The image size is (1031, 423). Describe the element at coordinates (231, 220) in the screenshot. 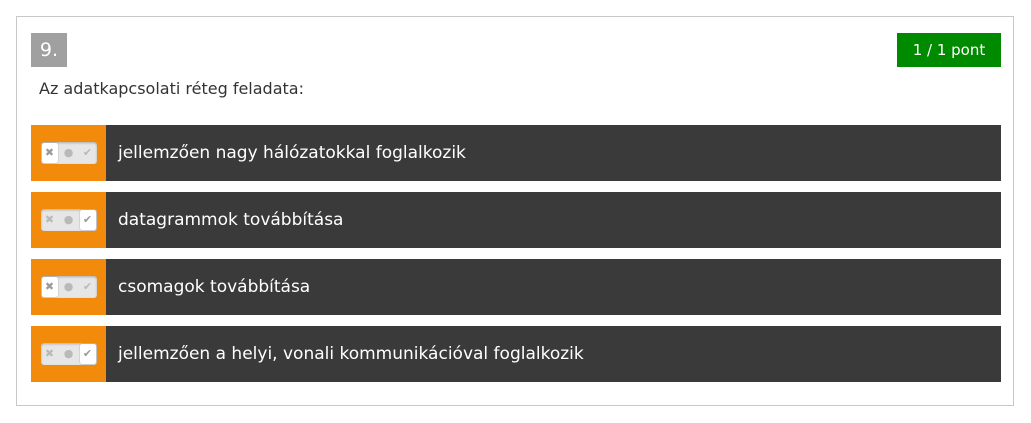

I see `answer-label: datagrammok továbbítása` at that location.